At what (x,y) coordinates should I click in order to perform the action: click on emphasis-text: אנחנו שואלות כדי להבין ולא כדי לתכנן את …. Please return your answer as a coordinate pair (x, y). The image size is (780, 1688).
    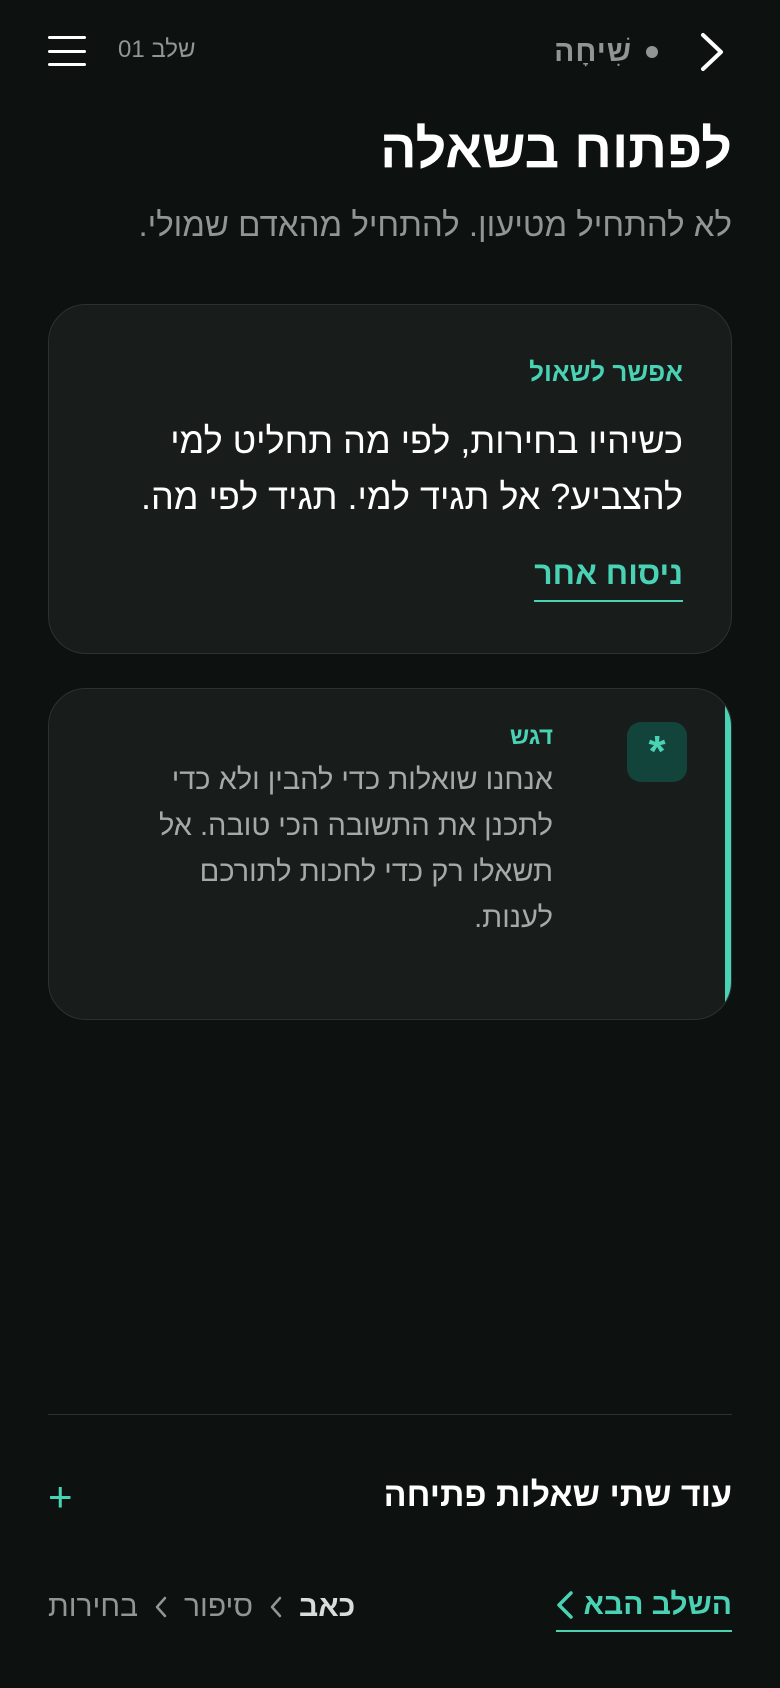
    Looking at the image, I should click on (355, 849).